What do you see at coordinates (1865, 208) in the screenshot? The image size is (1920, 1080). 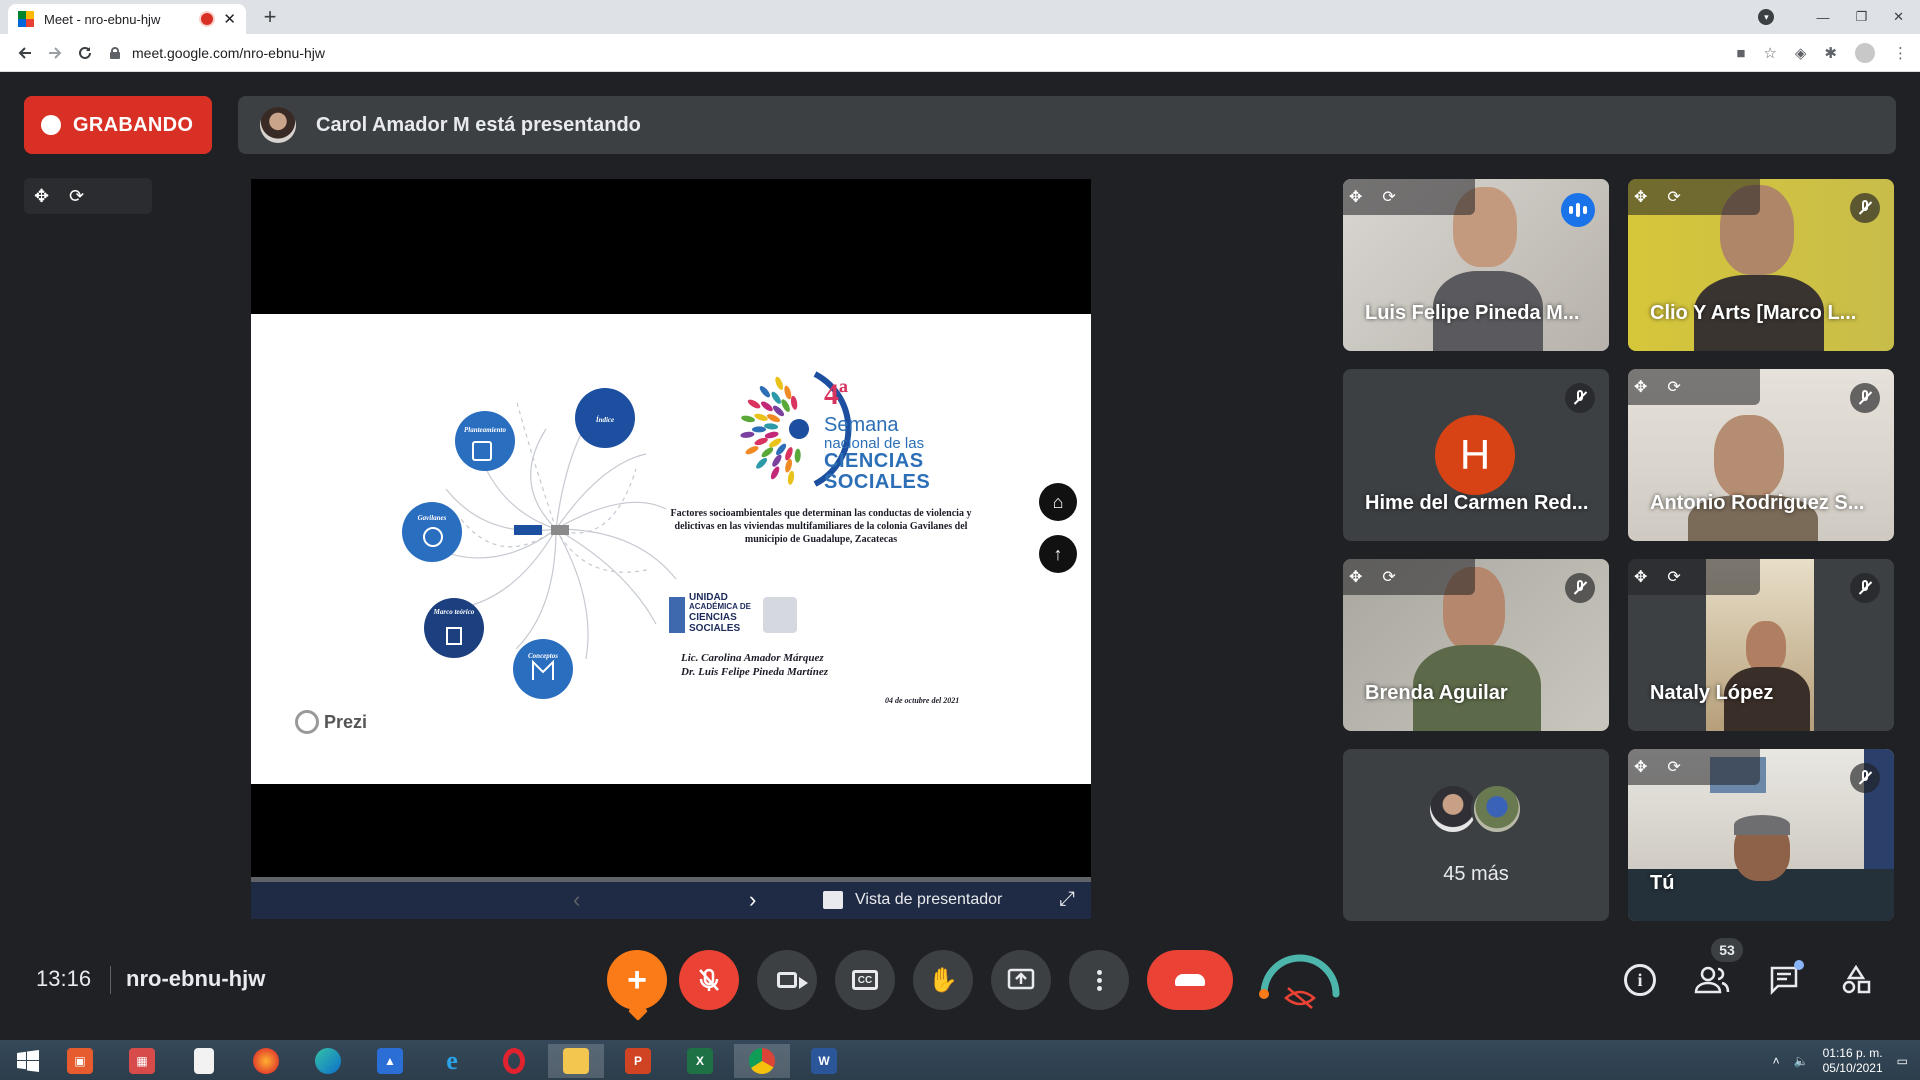 I see `mic-off-icon` at bounding box center [1865, 208].